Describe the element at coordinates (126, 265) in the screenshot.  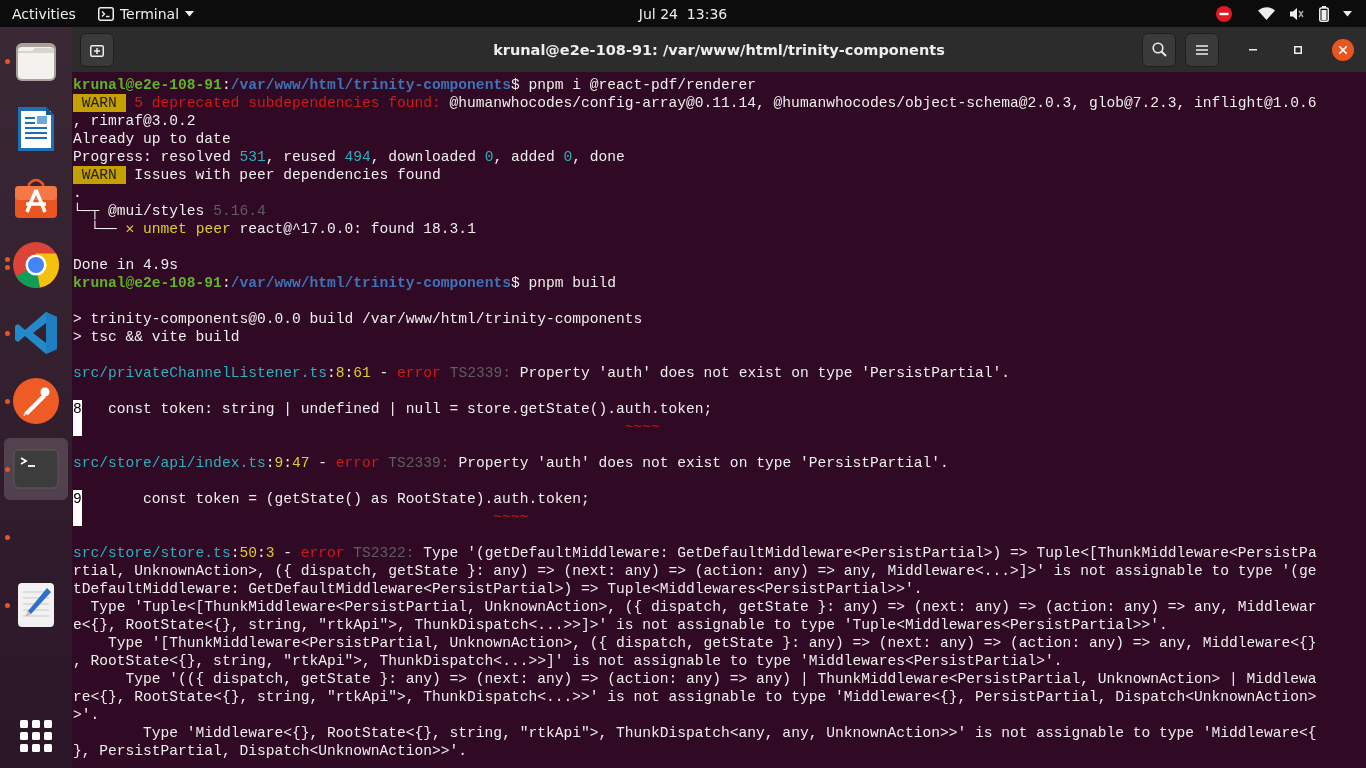
I see `terminal-line: Done in 4.9s` at that location.